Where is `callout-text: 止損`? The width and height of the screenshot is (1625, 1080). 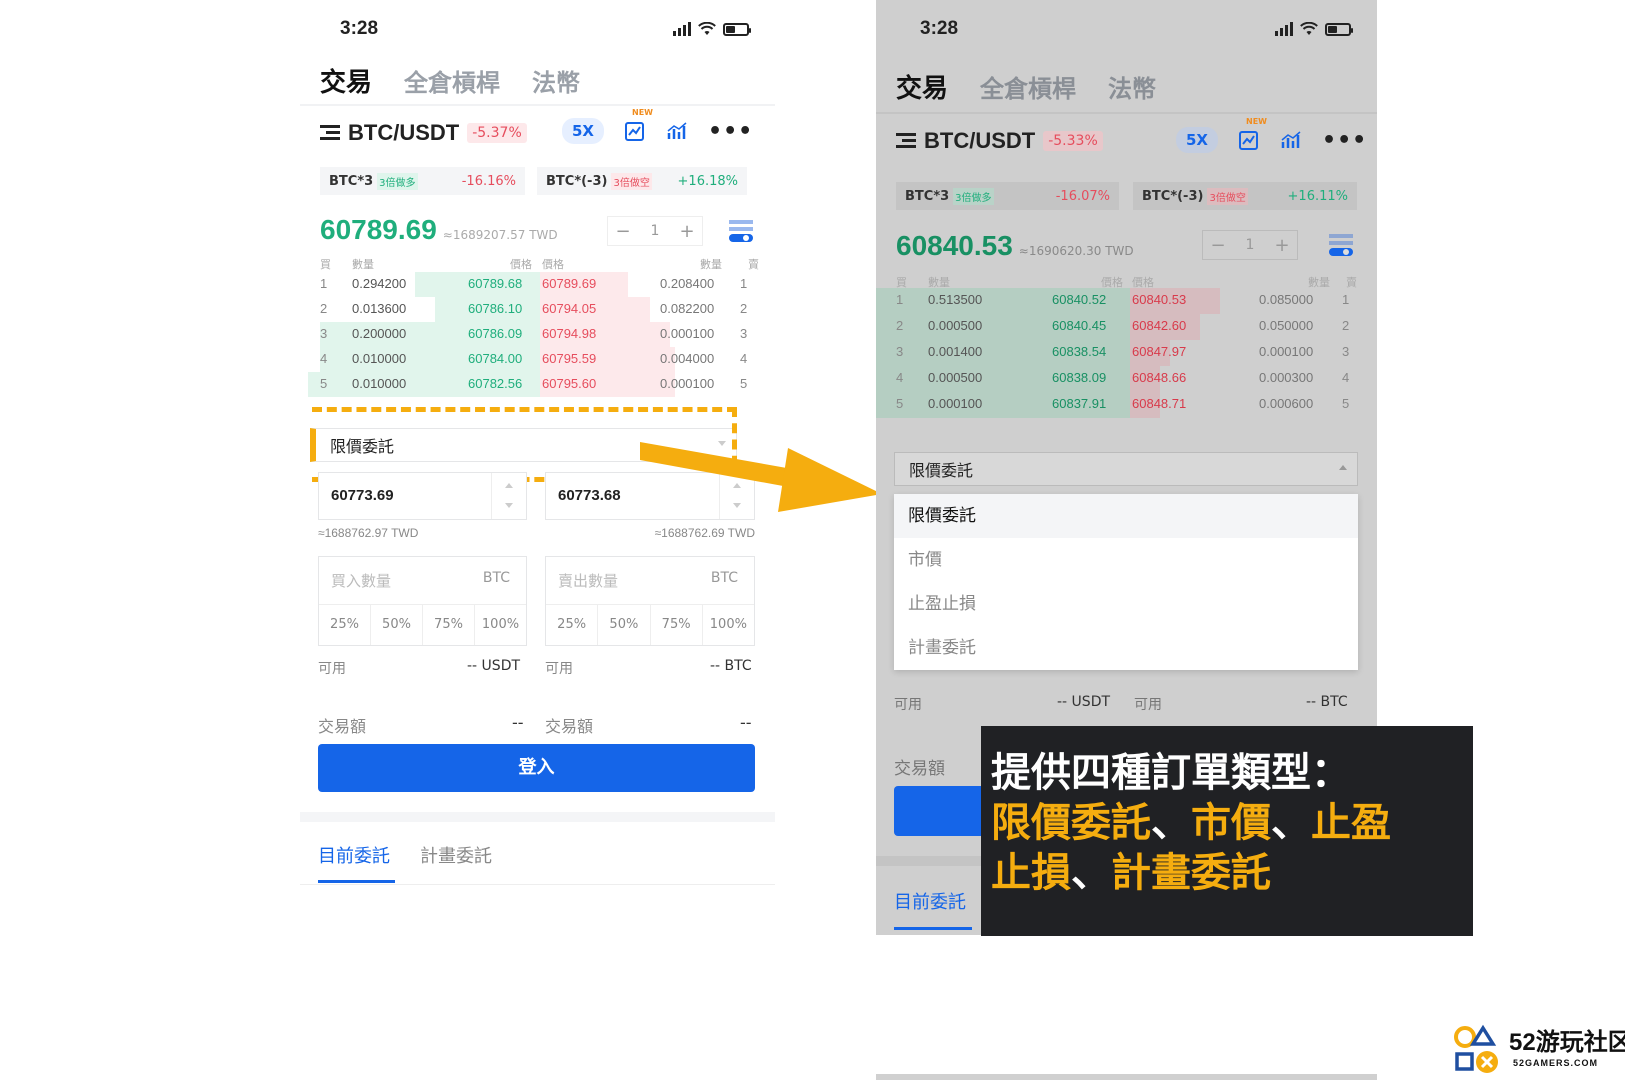
callout-text: 止損 is located at coordinates (1031, 873).